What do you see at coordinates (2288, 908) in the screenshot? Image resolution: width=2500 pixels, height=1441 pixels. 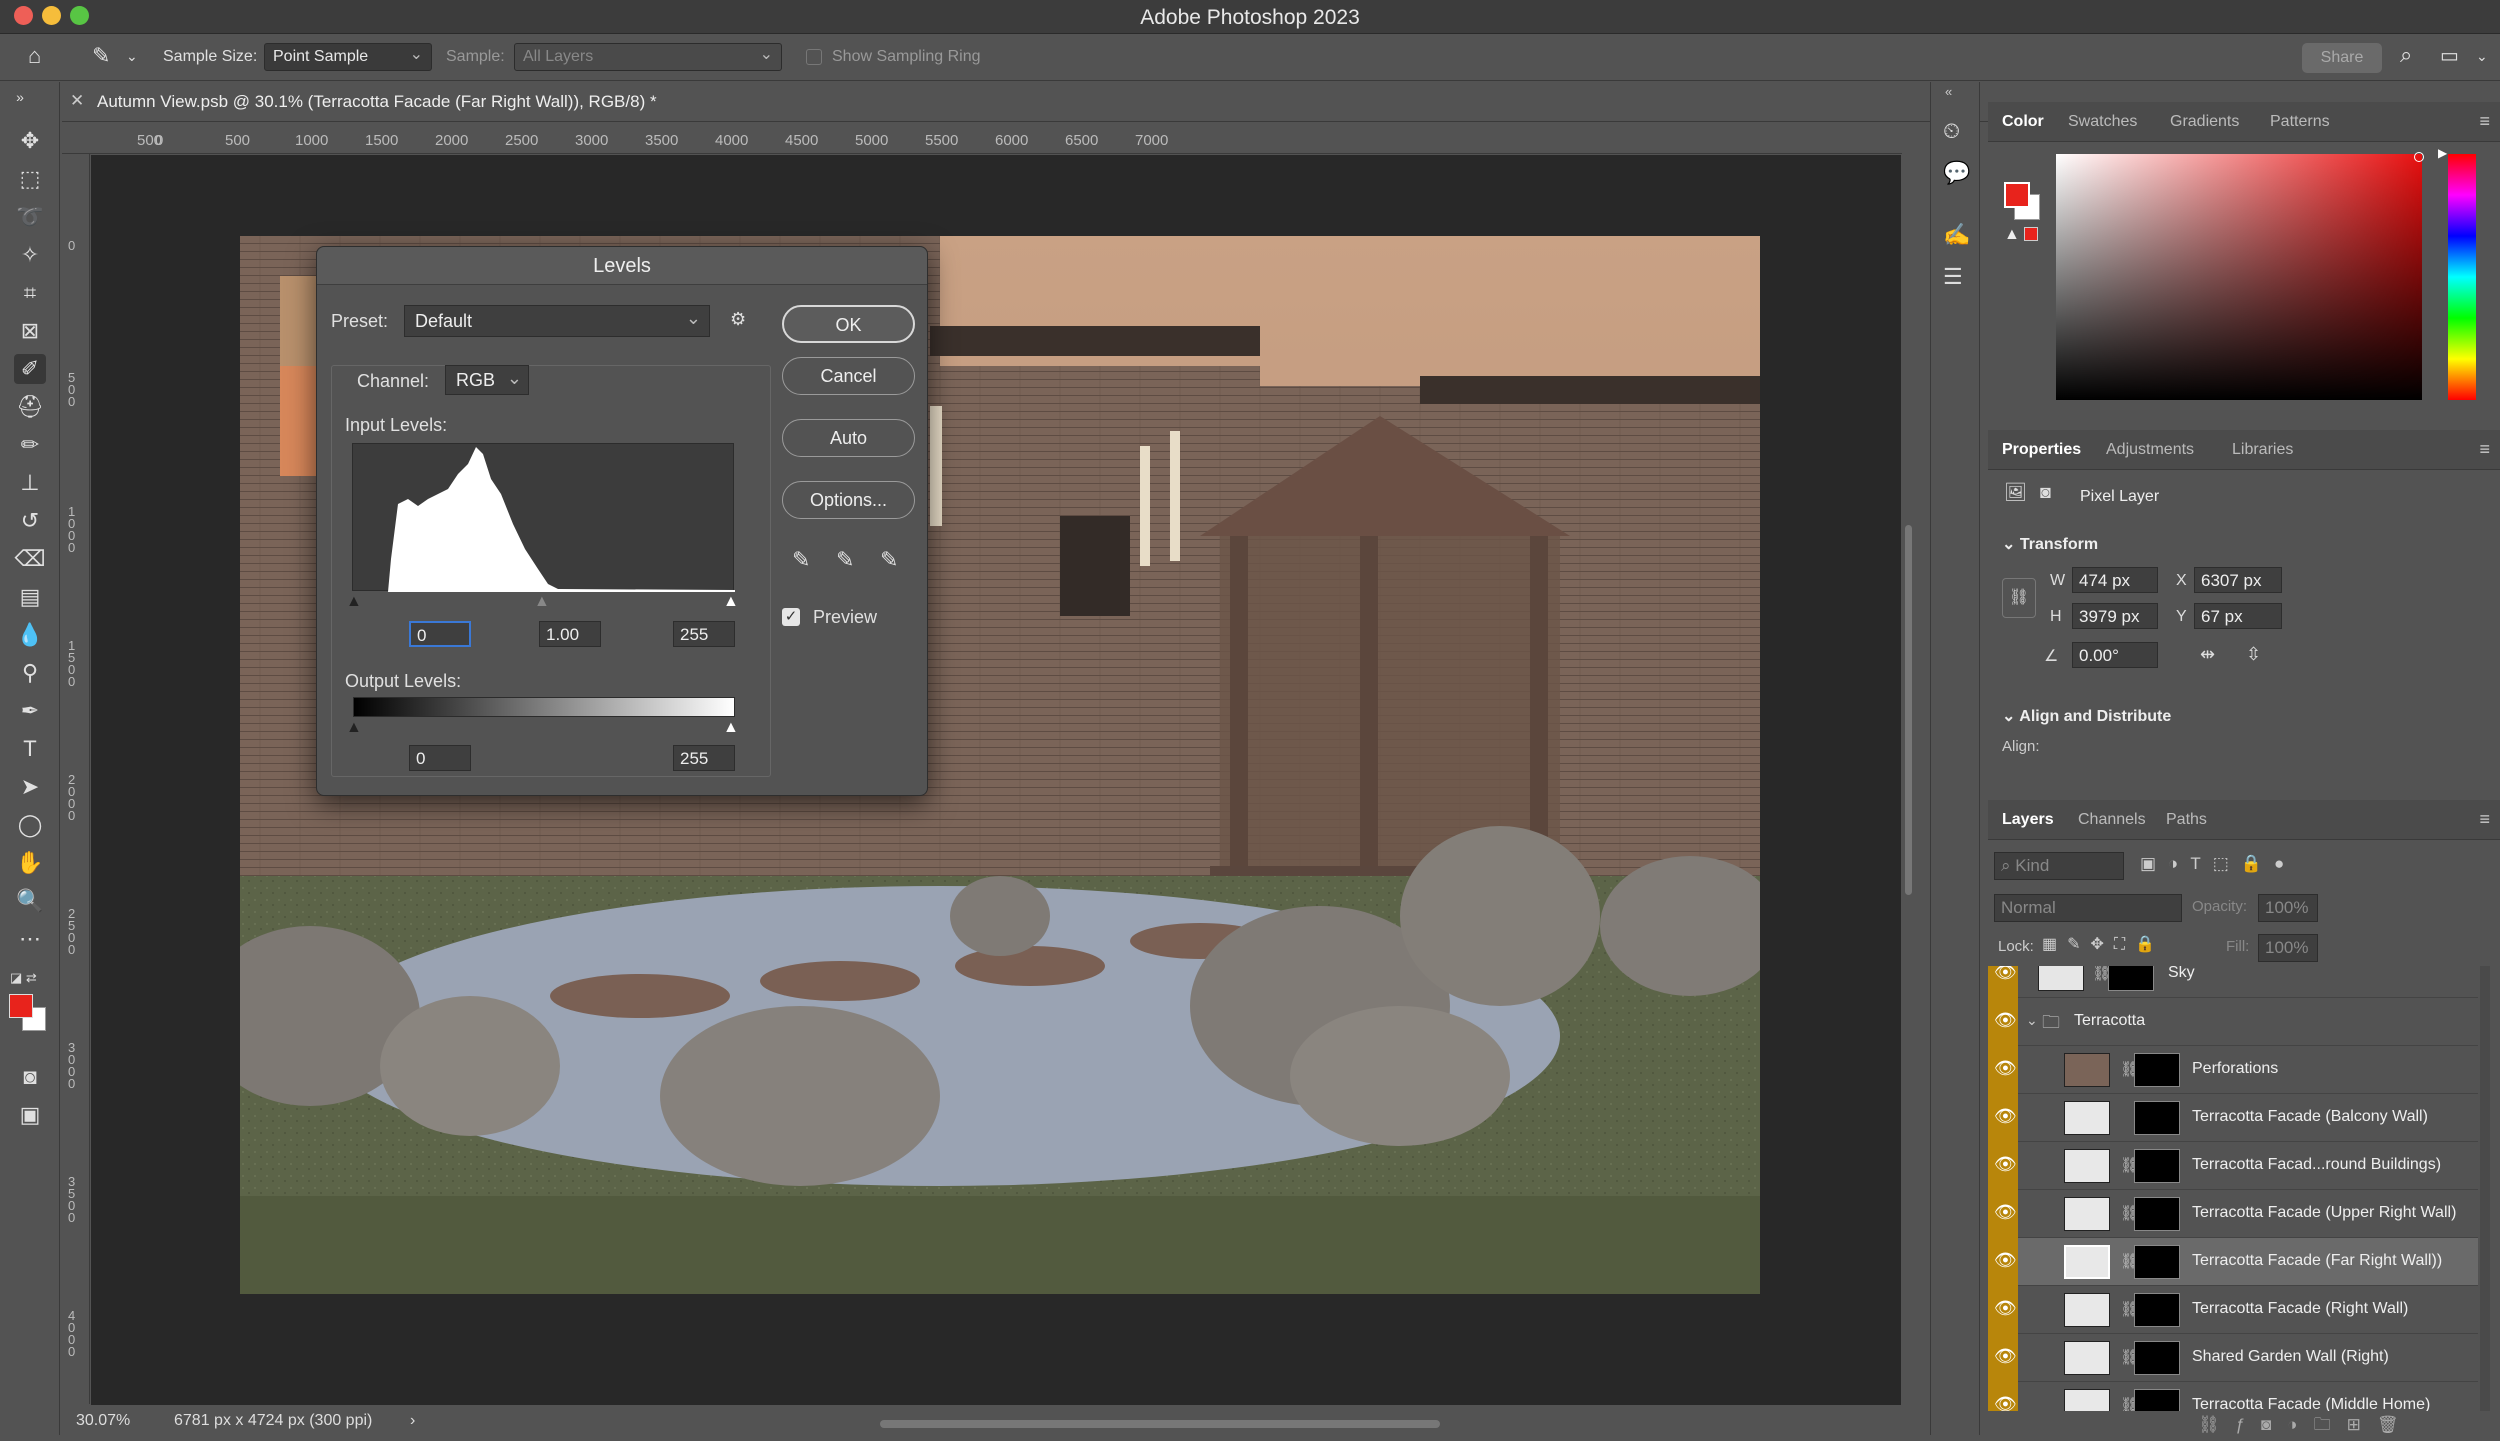 I see `opacity-field: 100%` at bounding box center [2288, 908].